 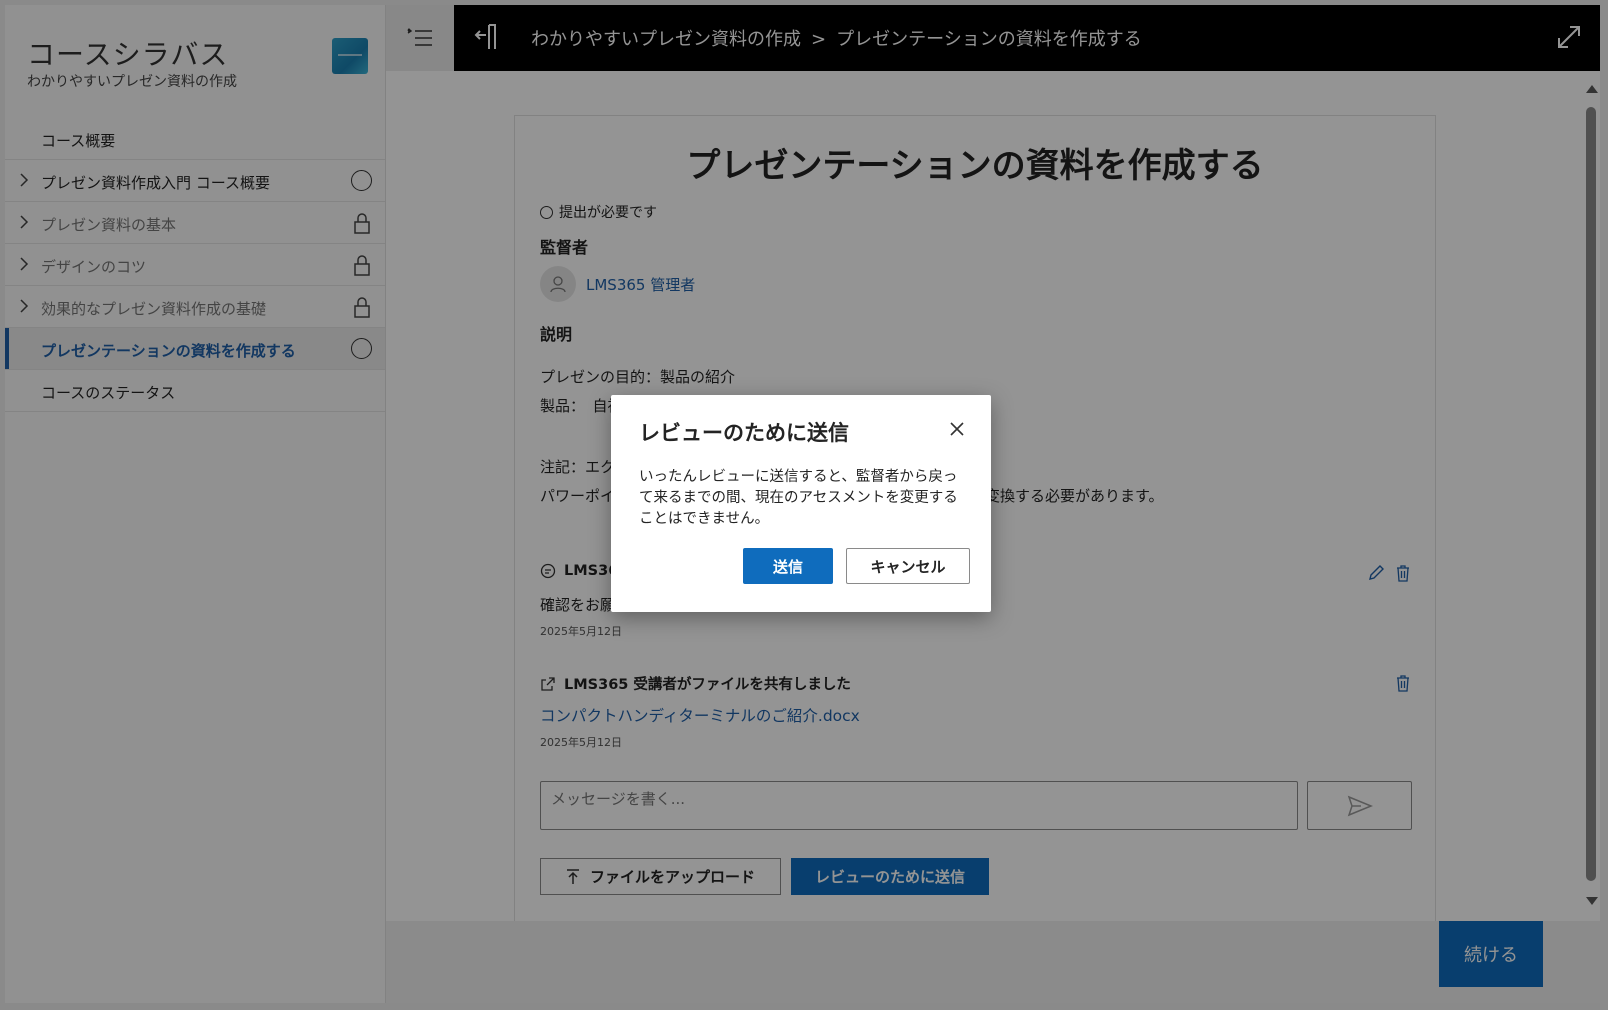 I want to click on dialog-send-button: 送信, so click(x=788, y=566).